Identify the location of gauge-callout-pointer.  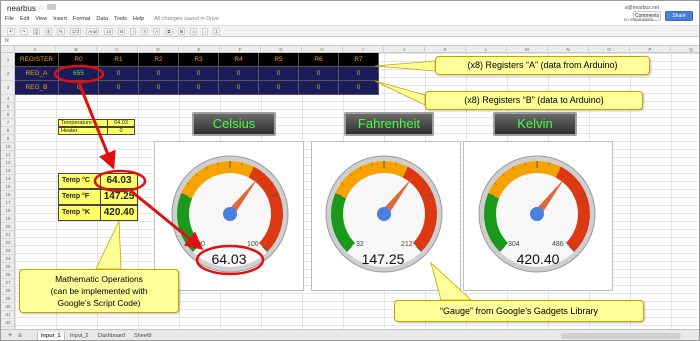
(451, 281).